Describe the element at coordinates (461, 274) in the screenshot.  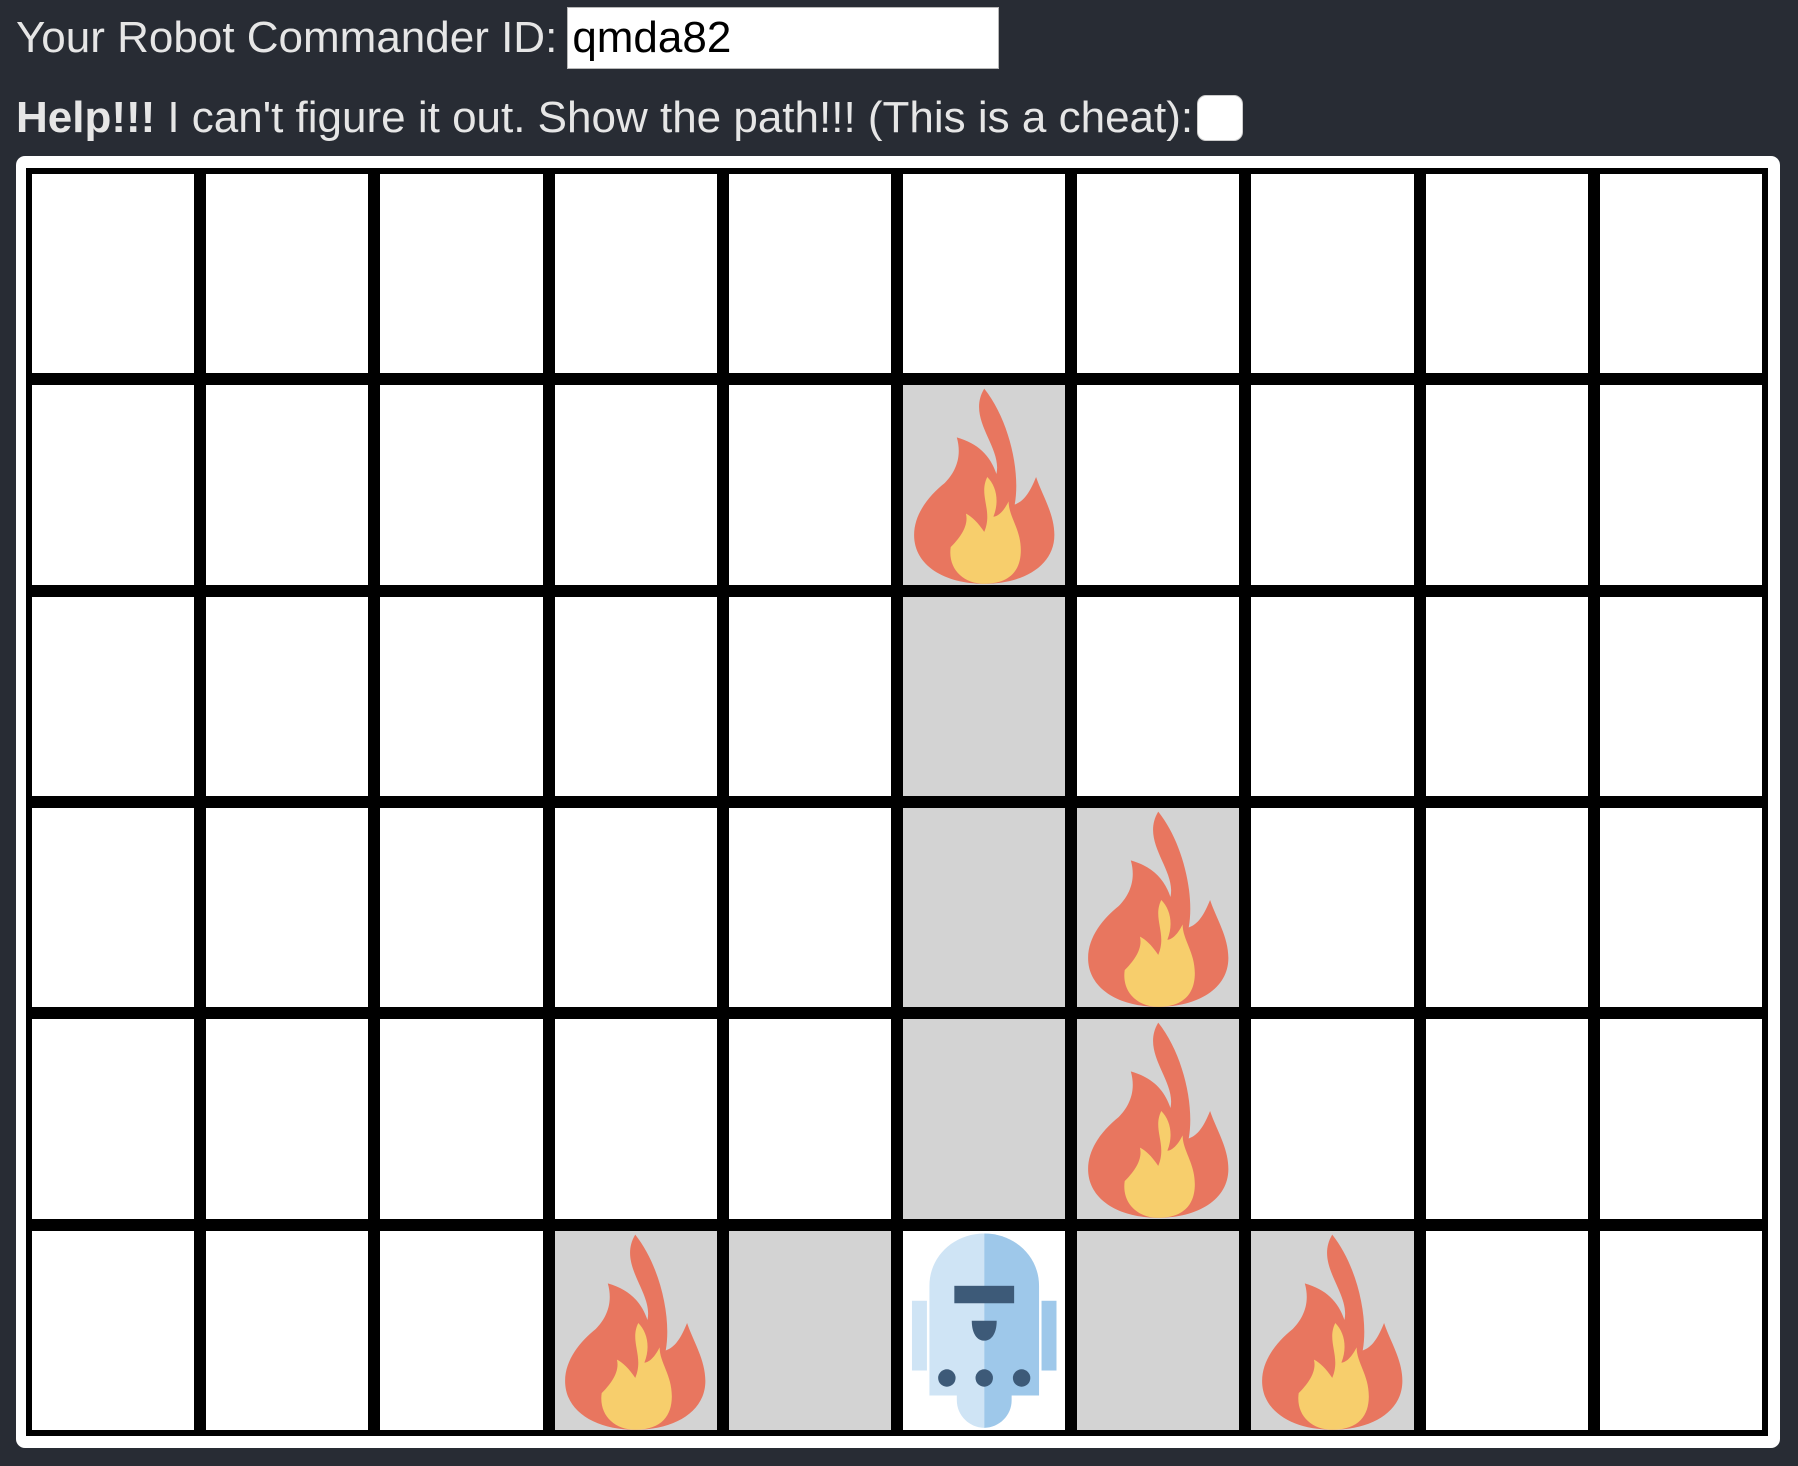
I see `board-cell-r1-c3` at that location.